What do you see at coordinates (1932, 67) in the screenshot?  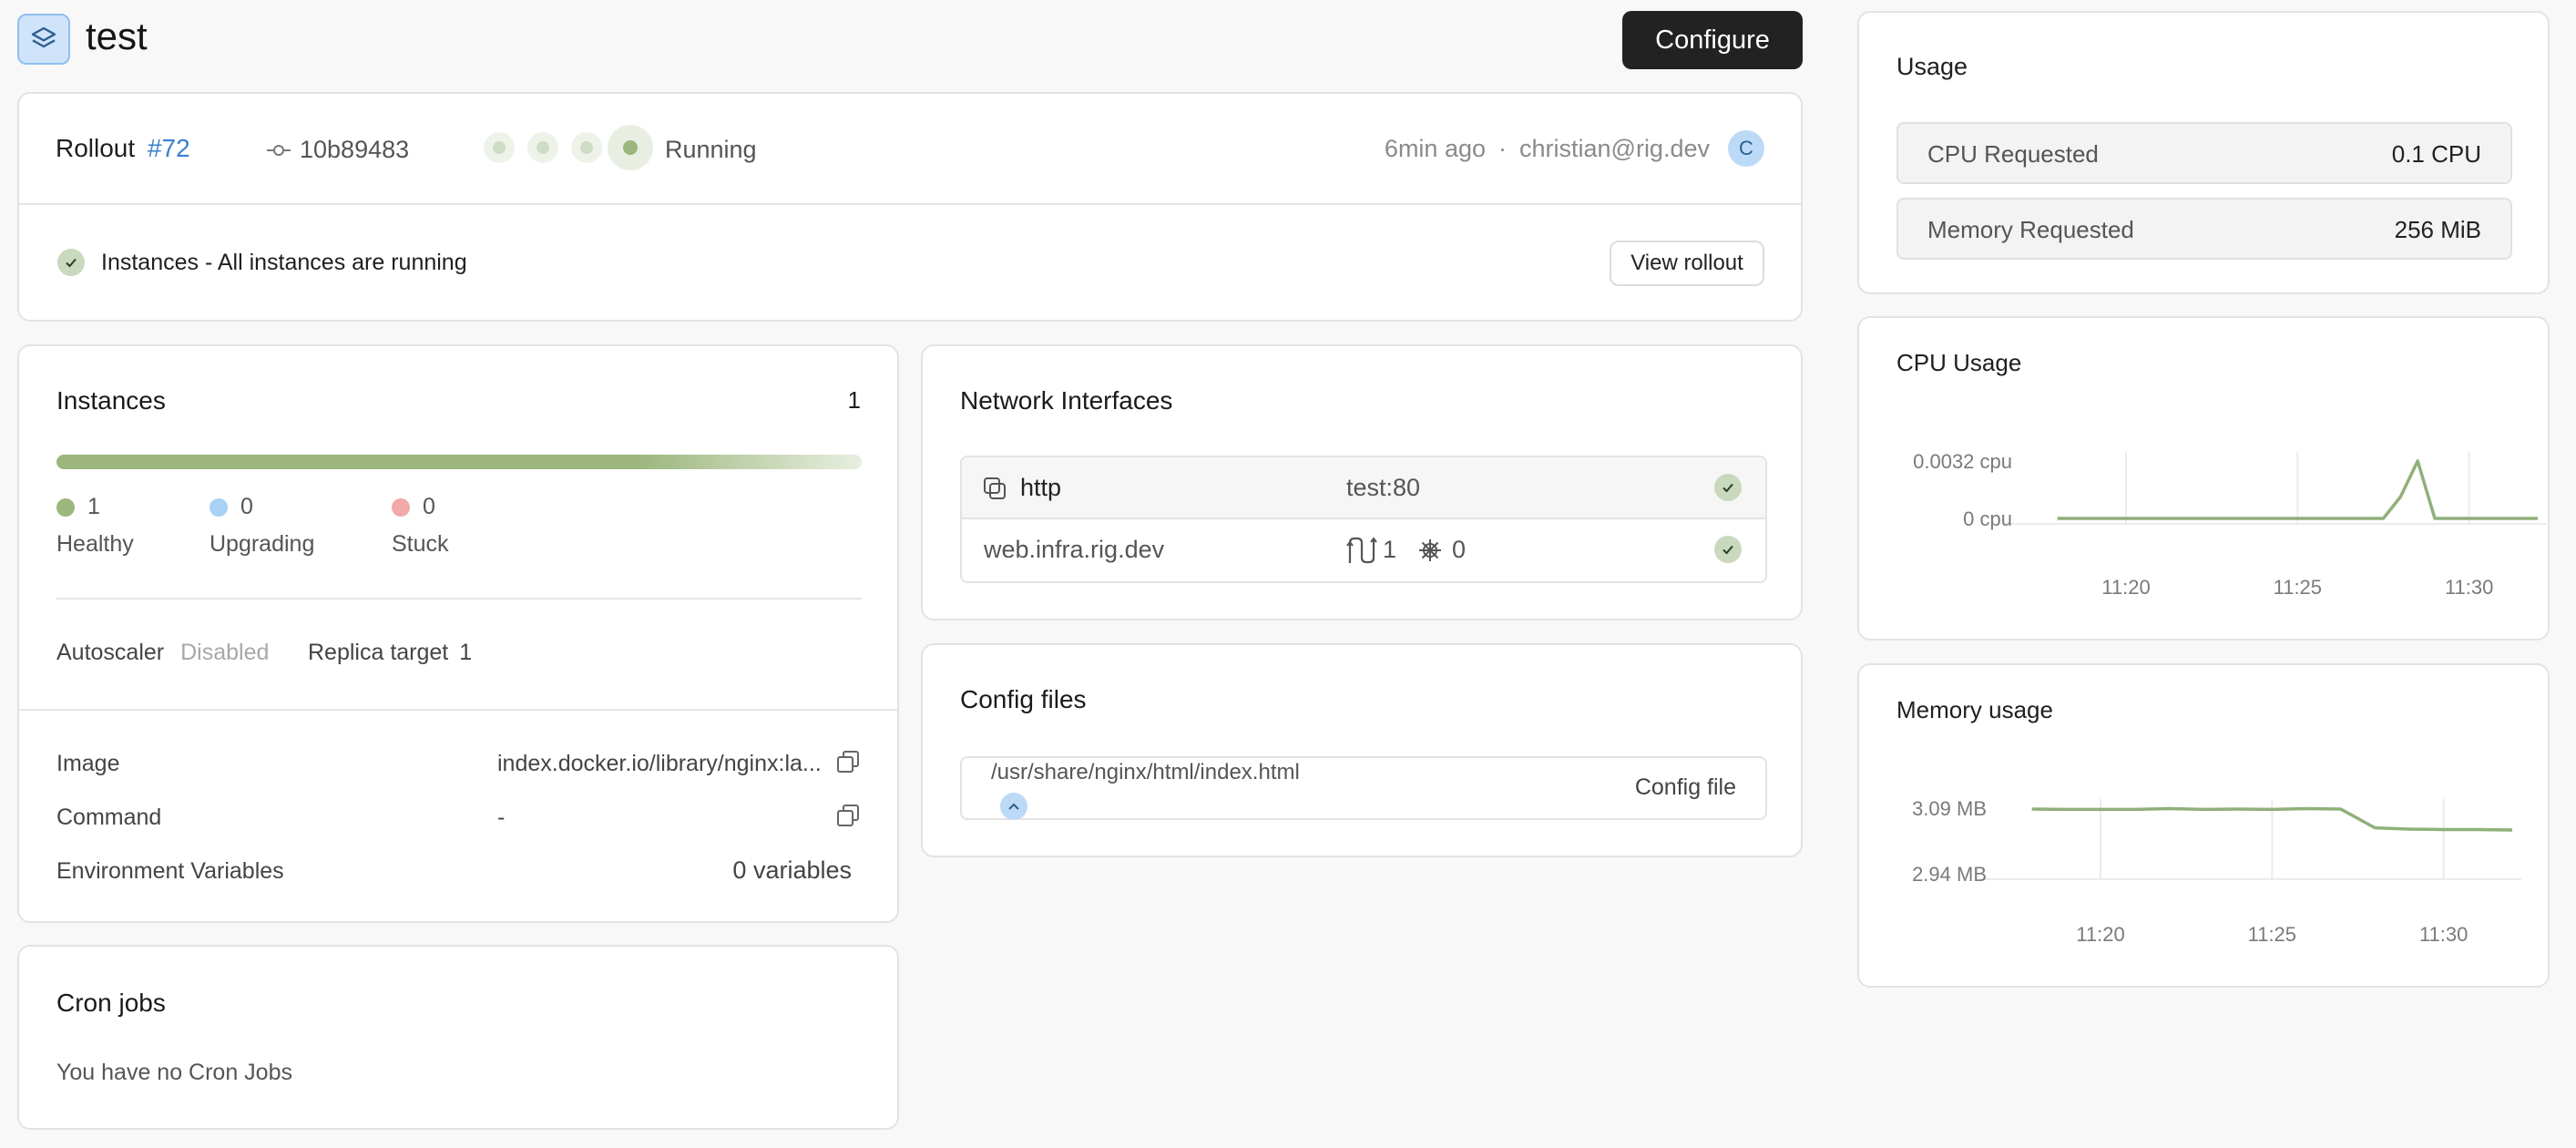 I see `usage-title: Usage` at bounding box center [1932, 67].